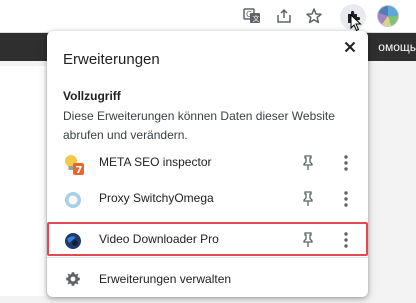 Image resolution: width=416 pixels, height=303 pixels. What do you see at coordinates (208, 16) in the screenshot?
I see `browser-toolbar: G 文` at bounding box center [208, 16].